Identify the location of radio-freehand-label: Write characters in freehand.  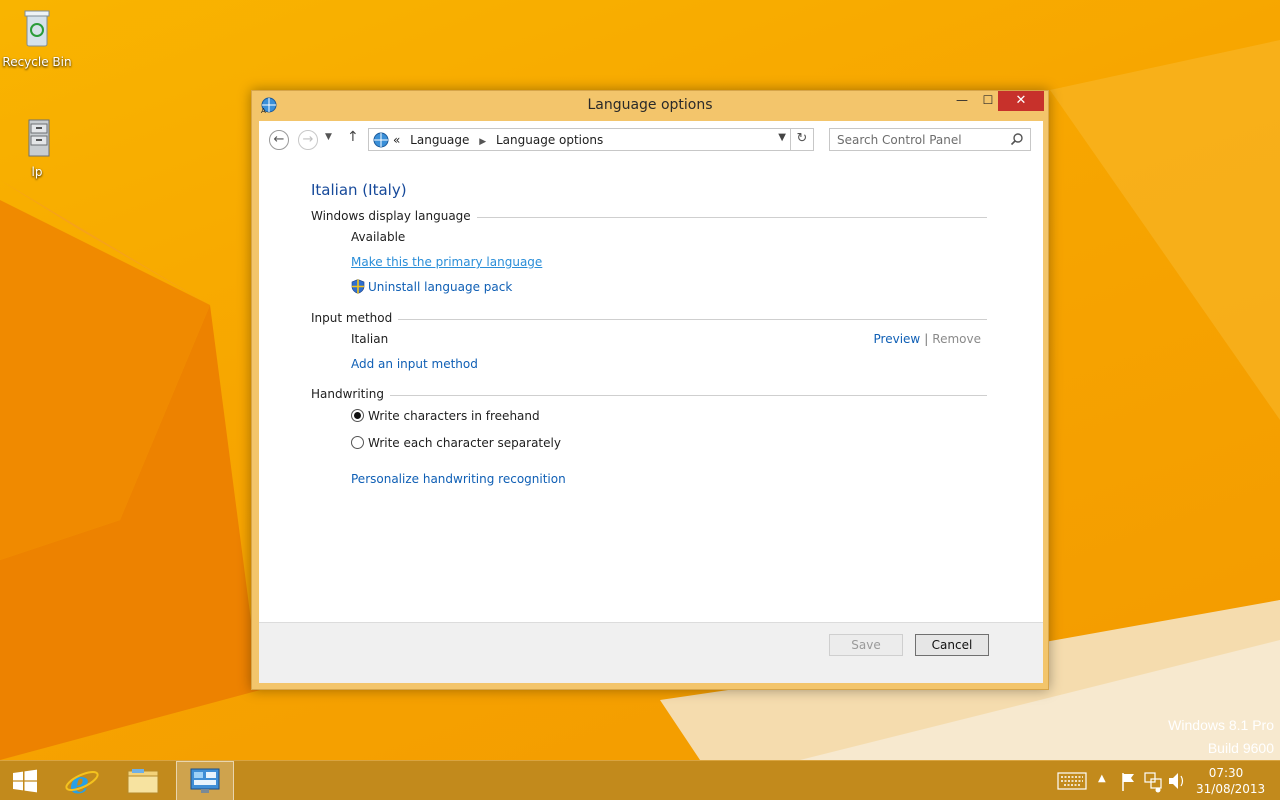
(454, 416).